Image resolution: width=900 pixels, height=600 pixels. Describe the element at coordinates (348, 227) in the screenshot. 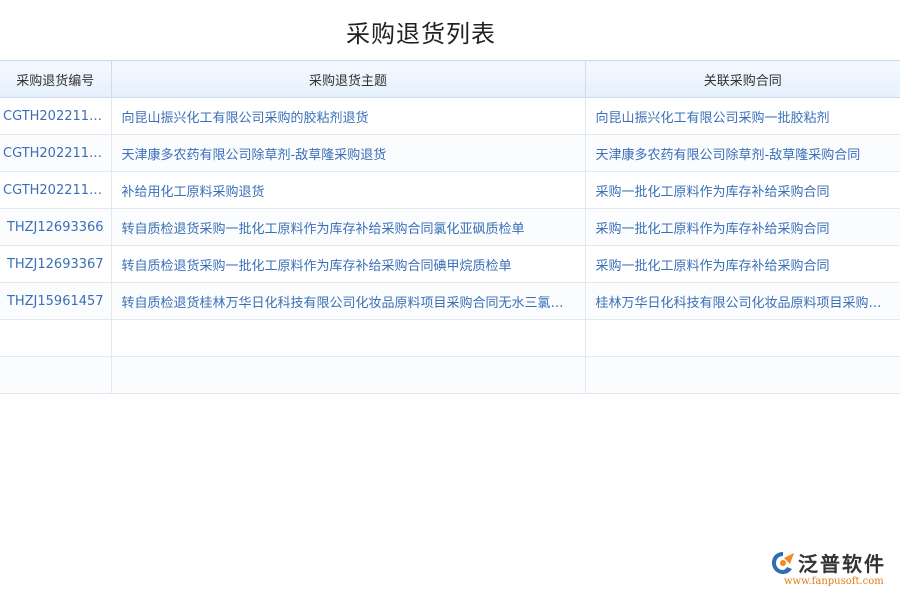

I see `return-subject-cell: 转自质检退货采购一批化工原料作为库存补给采购合同氯化亚砜质检单` at that location.